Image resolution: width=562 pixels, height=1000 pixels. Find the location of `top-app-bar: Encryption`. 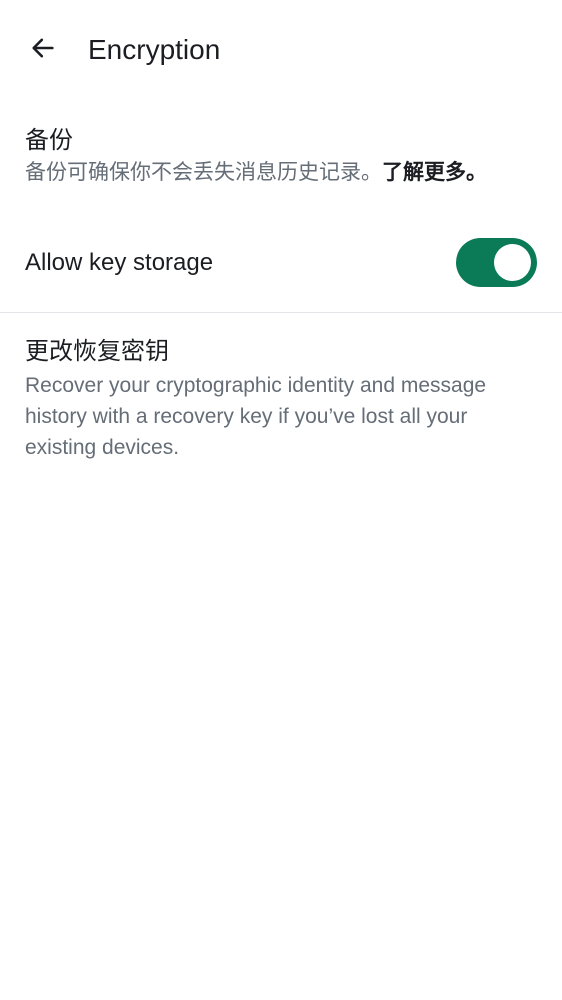

top-app-bar: Encryption is located at coordinates (281, 50).